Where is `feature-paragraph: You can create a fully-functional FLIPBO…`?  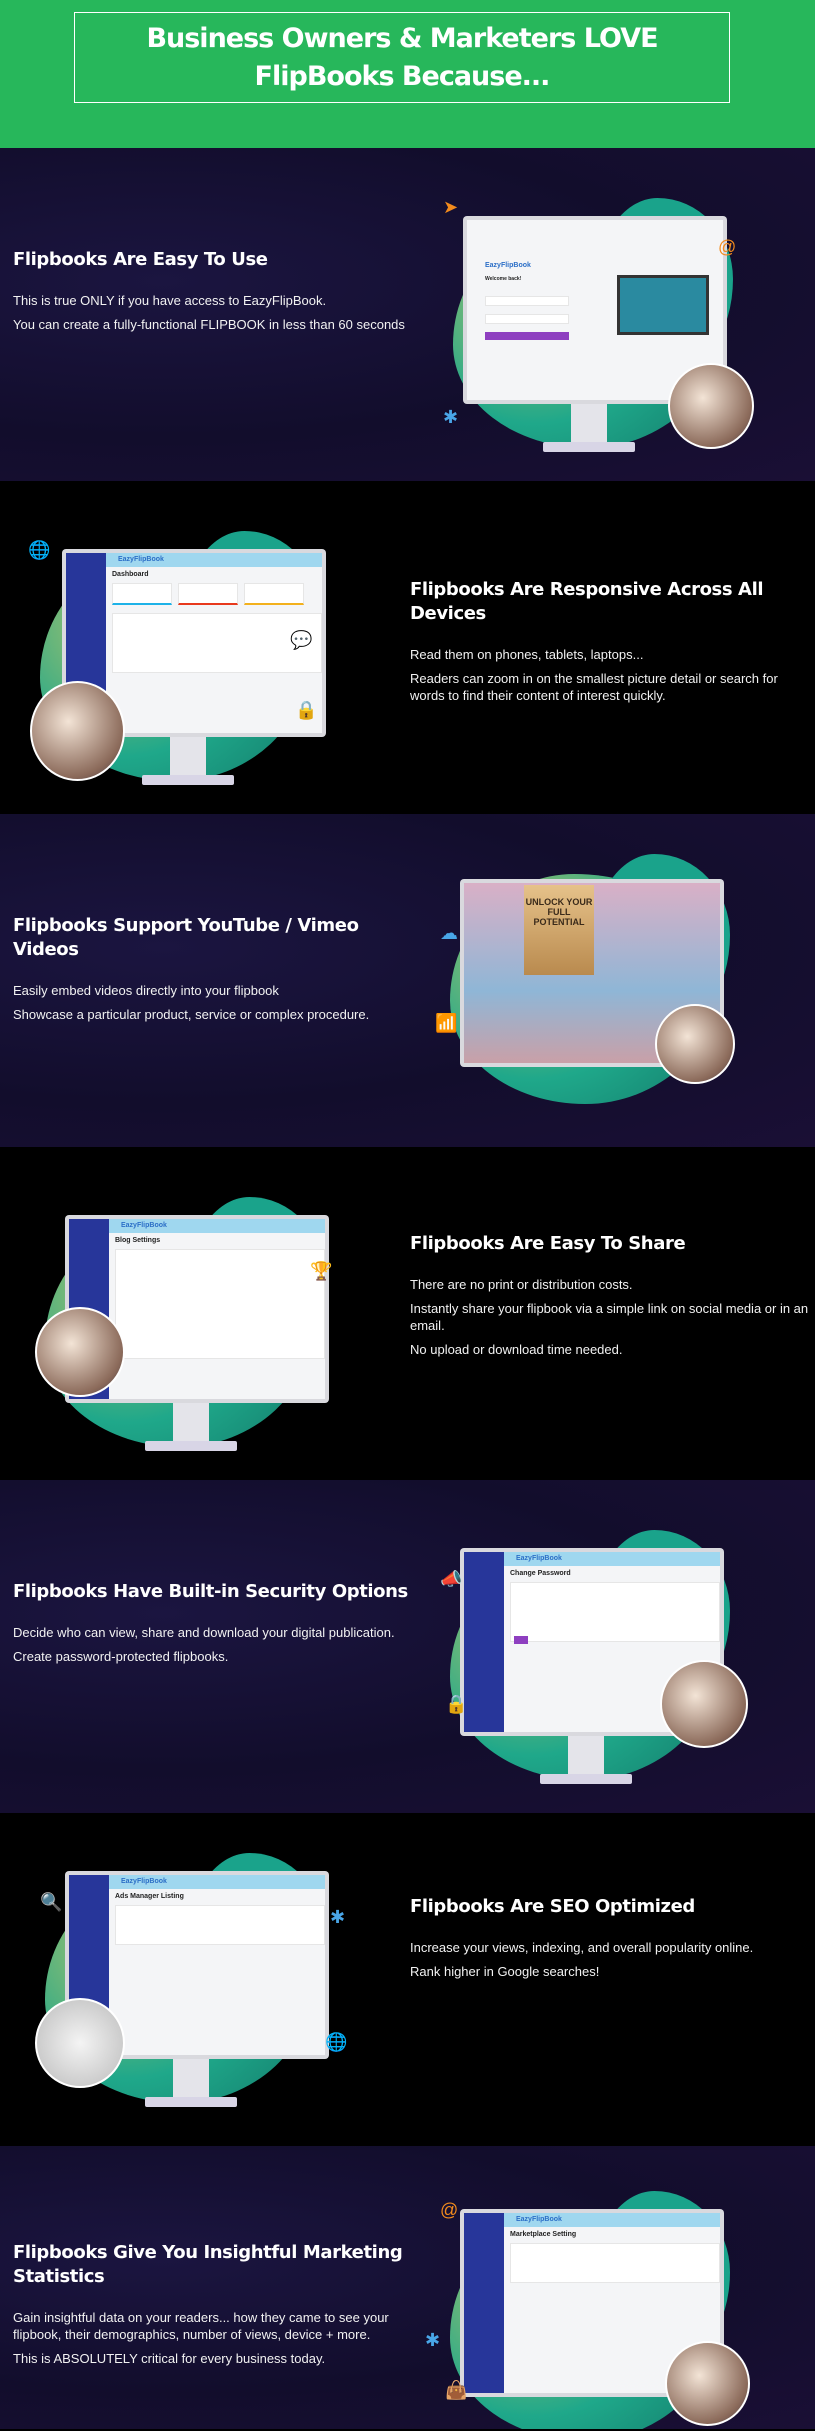
feature-paragraph: You can create a fully-functional FLIPBO… is located at coordinates (209, 324).